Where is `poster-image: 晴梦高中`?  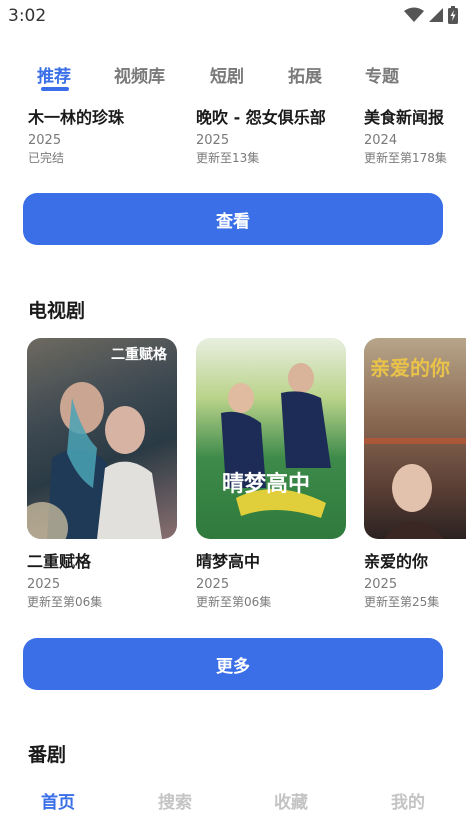 poster-image: 晴梦高中 is located at coordinates (271, 438).